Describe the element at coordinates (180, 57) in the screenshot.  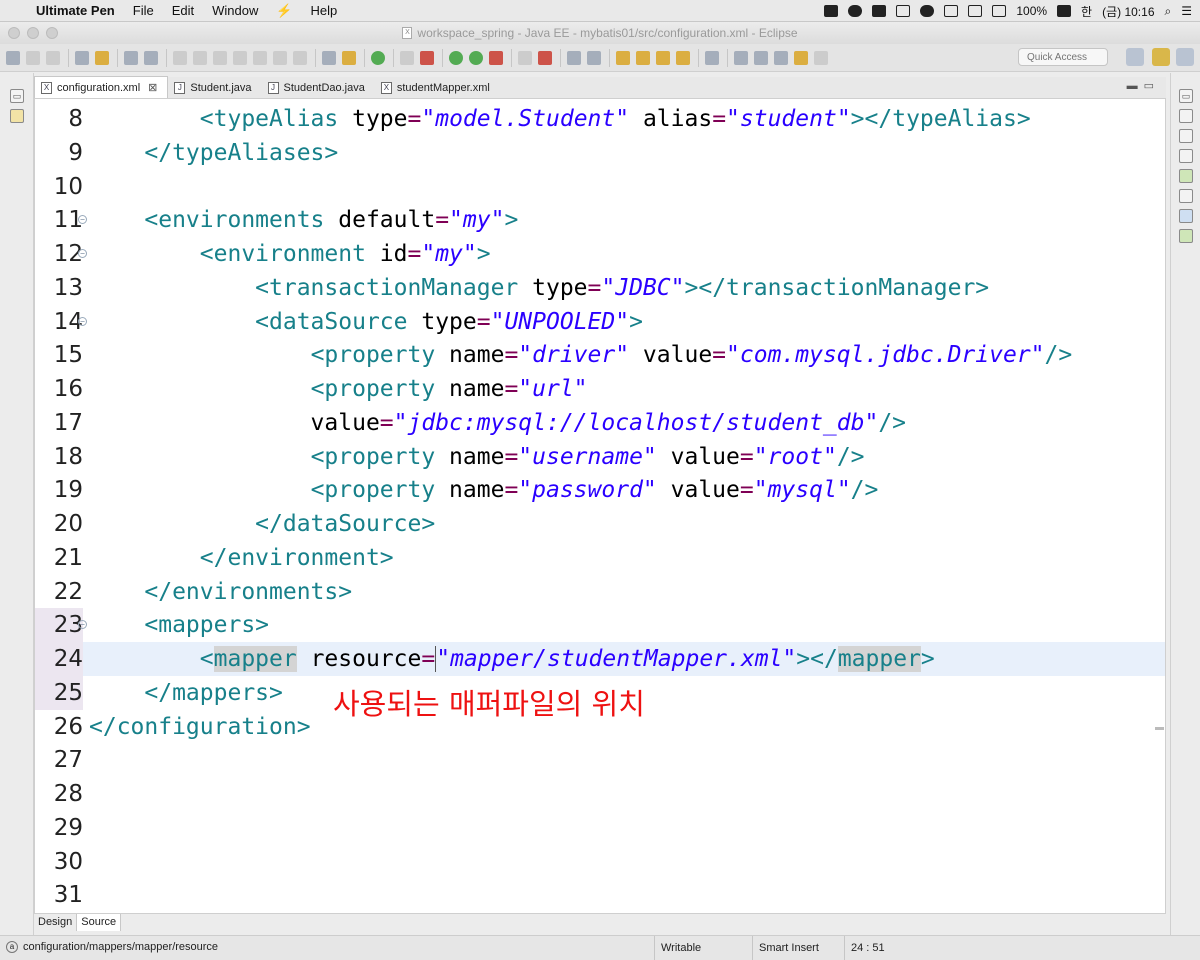
I see `resume-icon` at that location.